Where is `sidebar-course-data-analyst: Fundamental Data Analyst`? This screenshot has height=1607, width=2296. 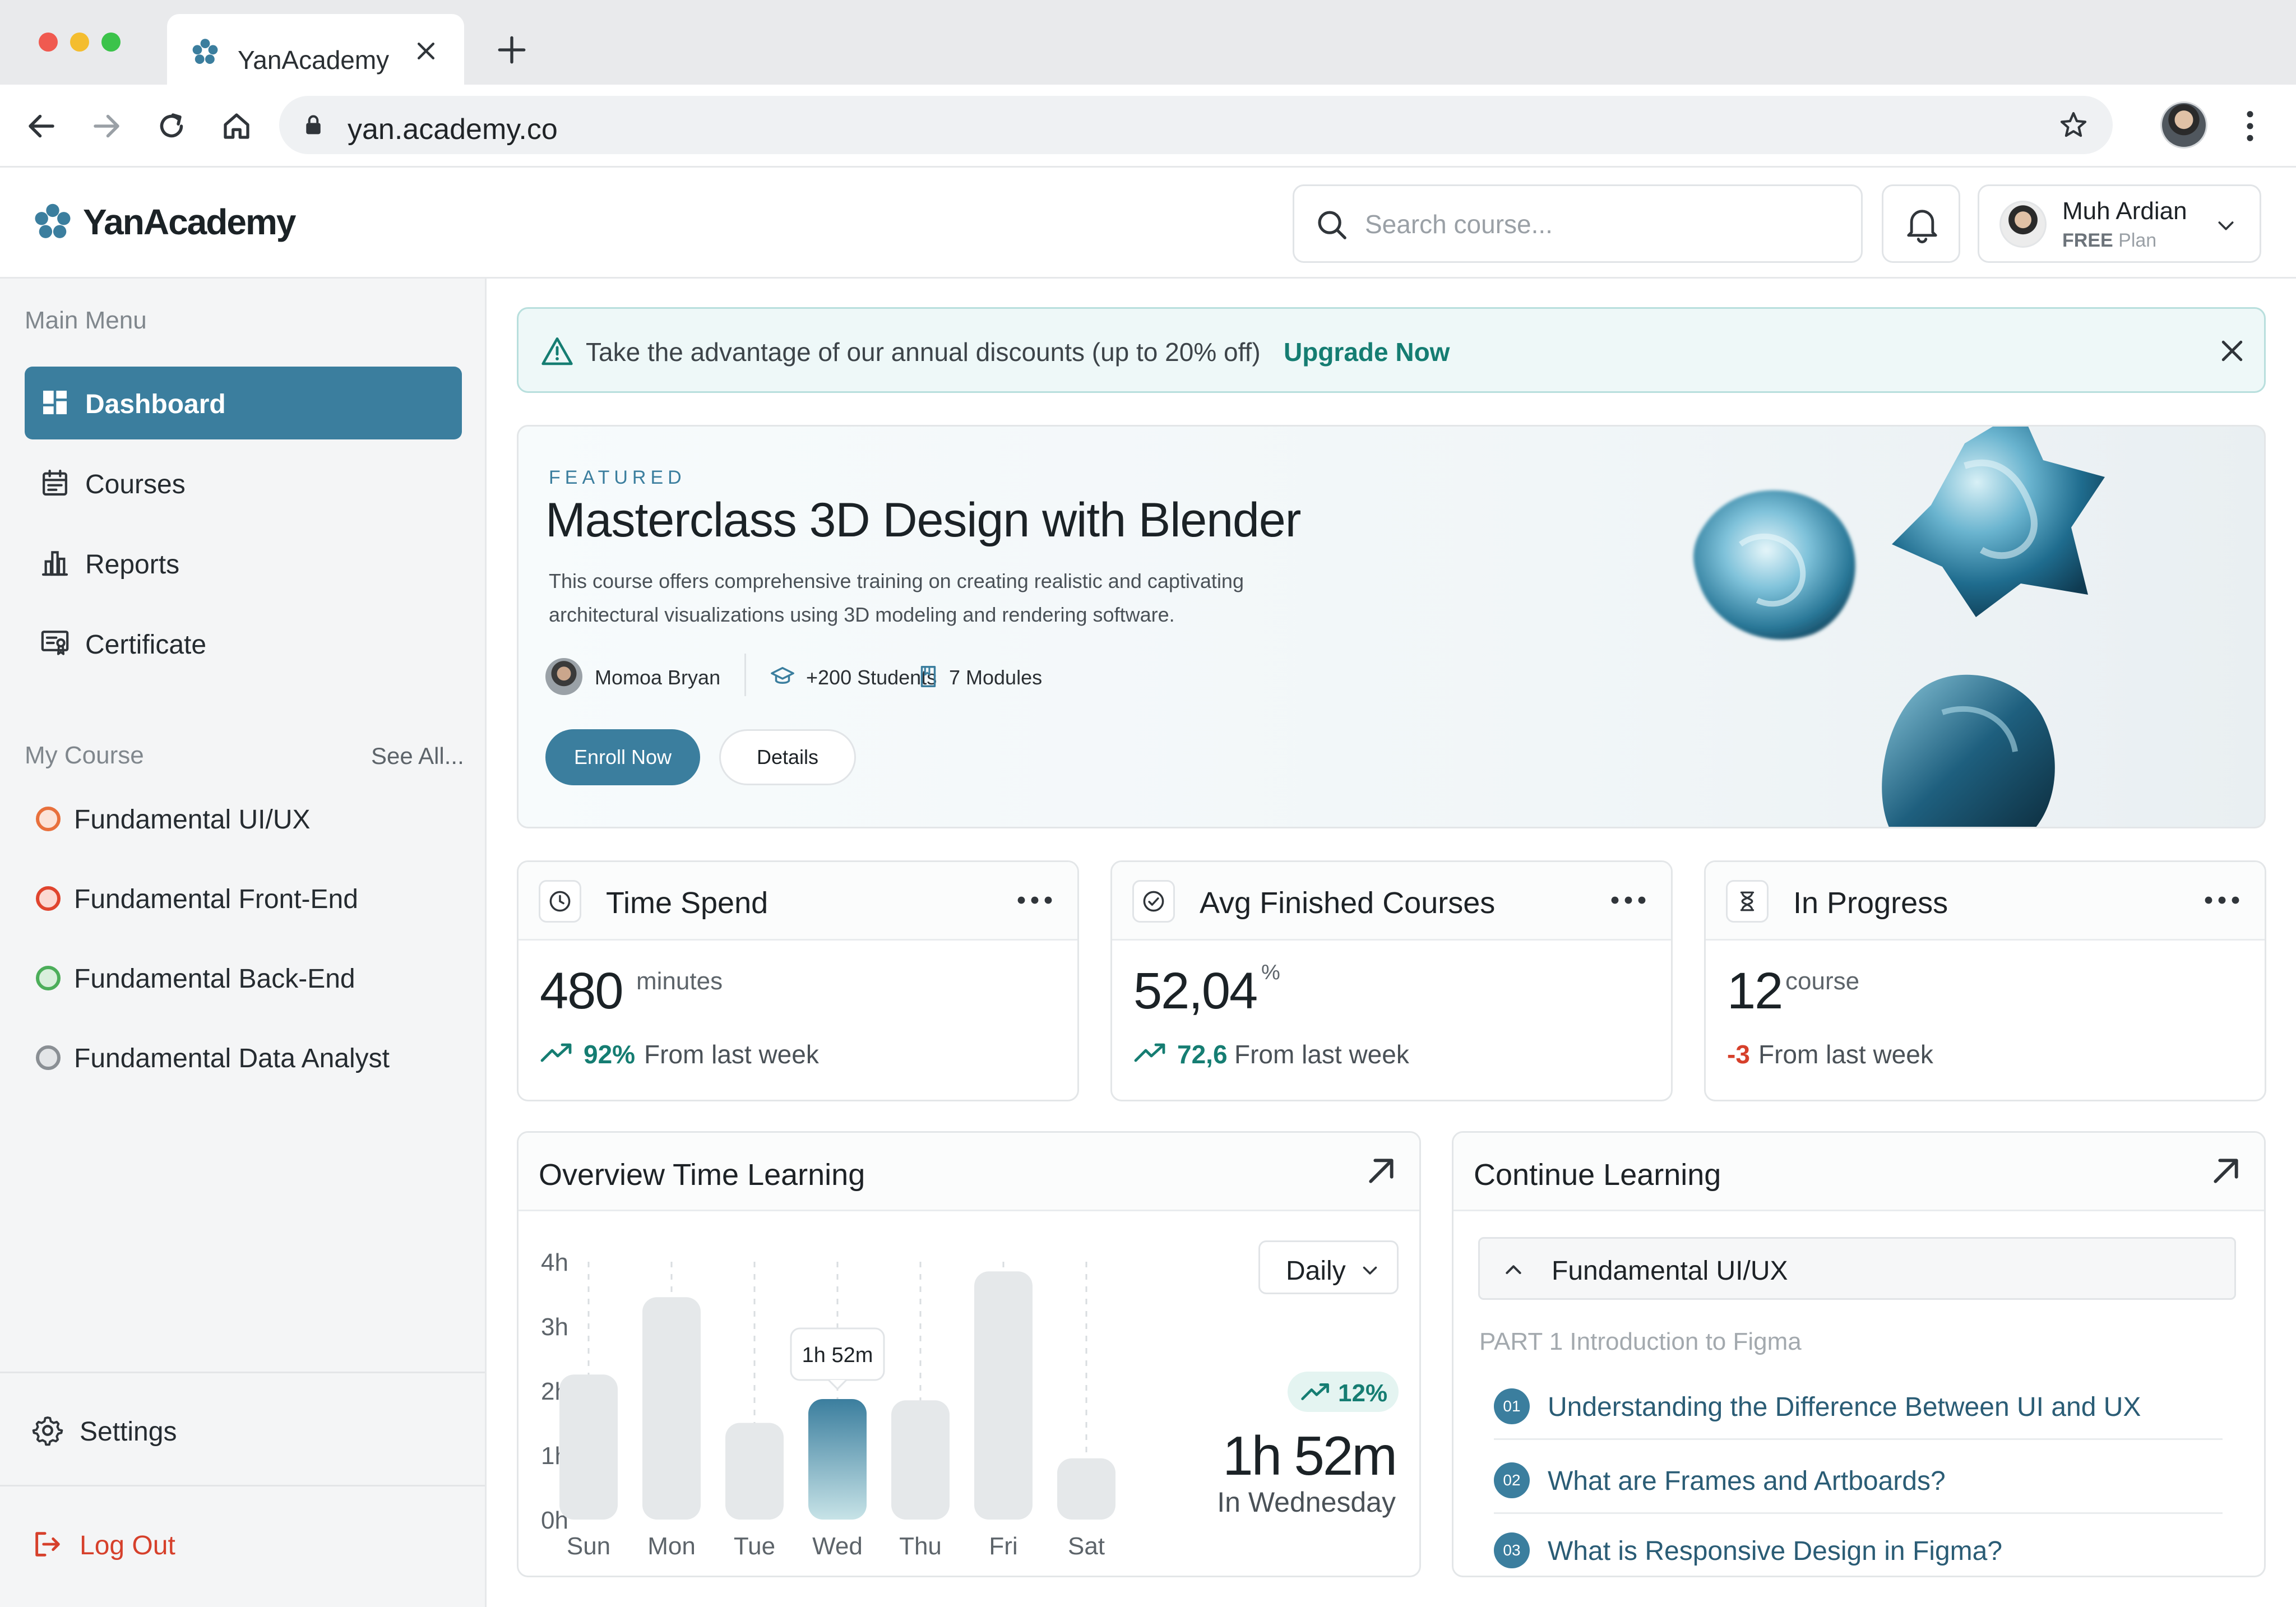
sidebar-course-data-analyst: Fundamental Data Analyst is located at coordinates (249, 1057).